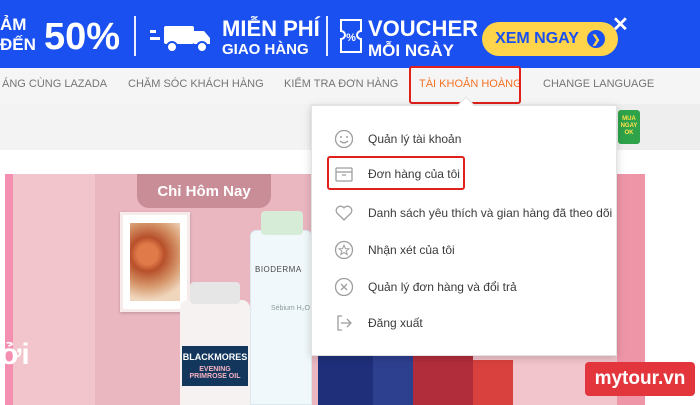 The height and width of the screenshot is (405, 700). Describe the element at coordinates (464, 139) in the screenshot. I see `menu-item-manage-account: Quản lý tài khoản` at that location.